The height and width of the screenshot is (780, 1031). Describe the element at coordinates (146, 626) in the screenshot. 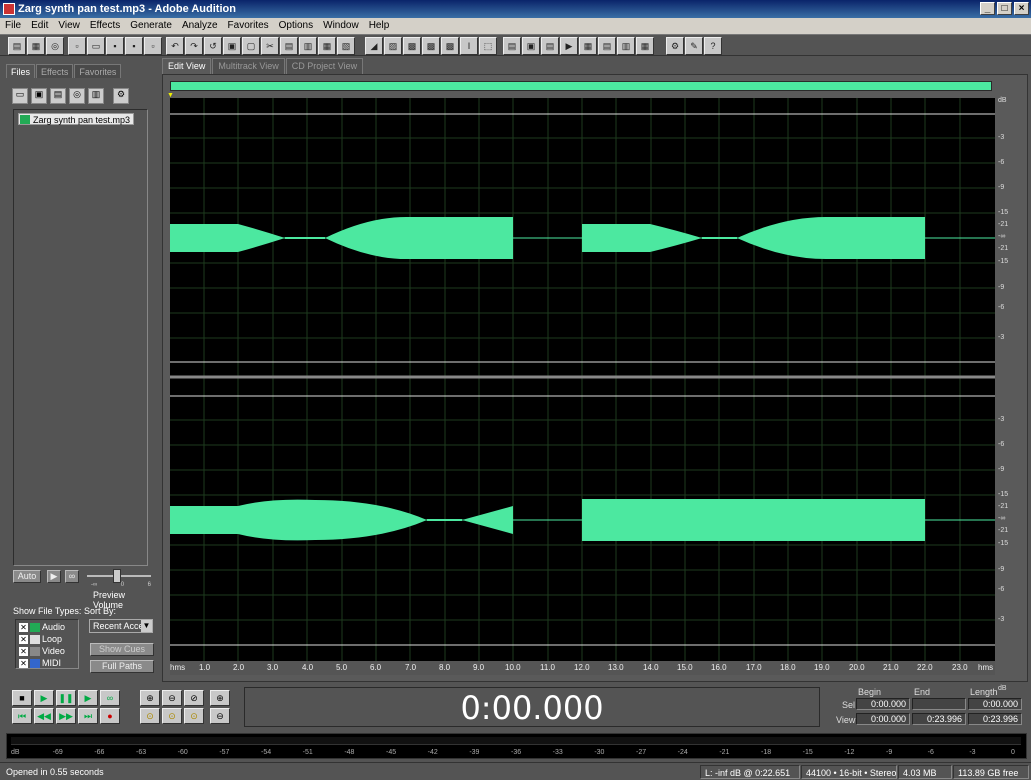

I see `chevron-down-icon: ▼` at that location.